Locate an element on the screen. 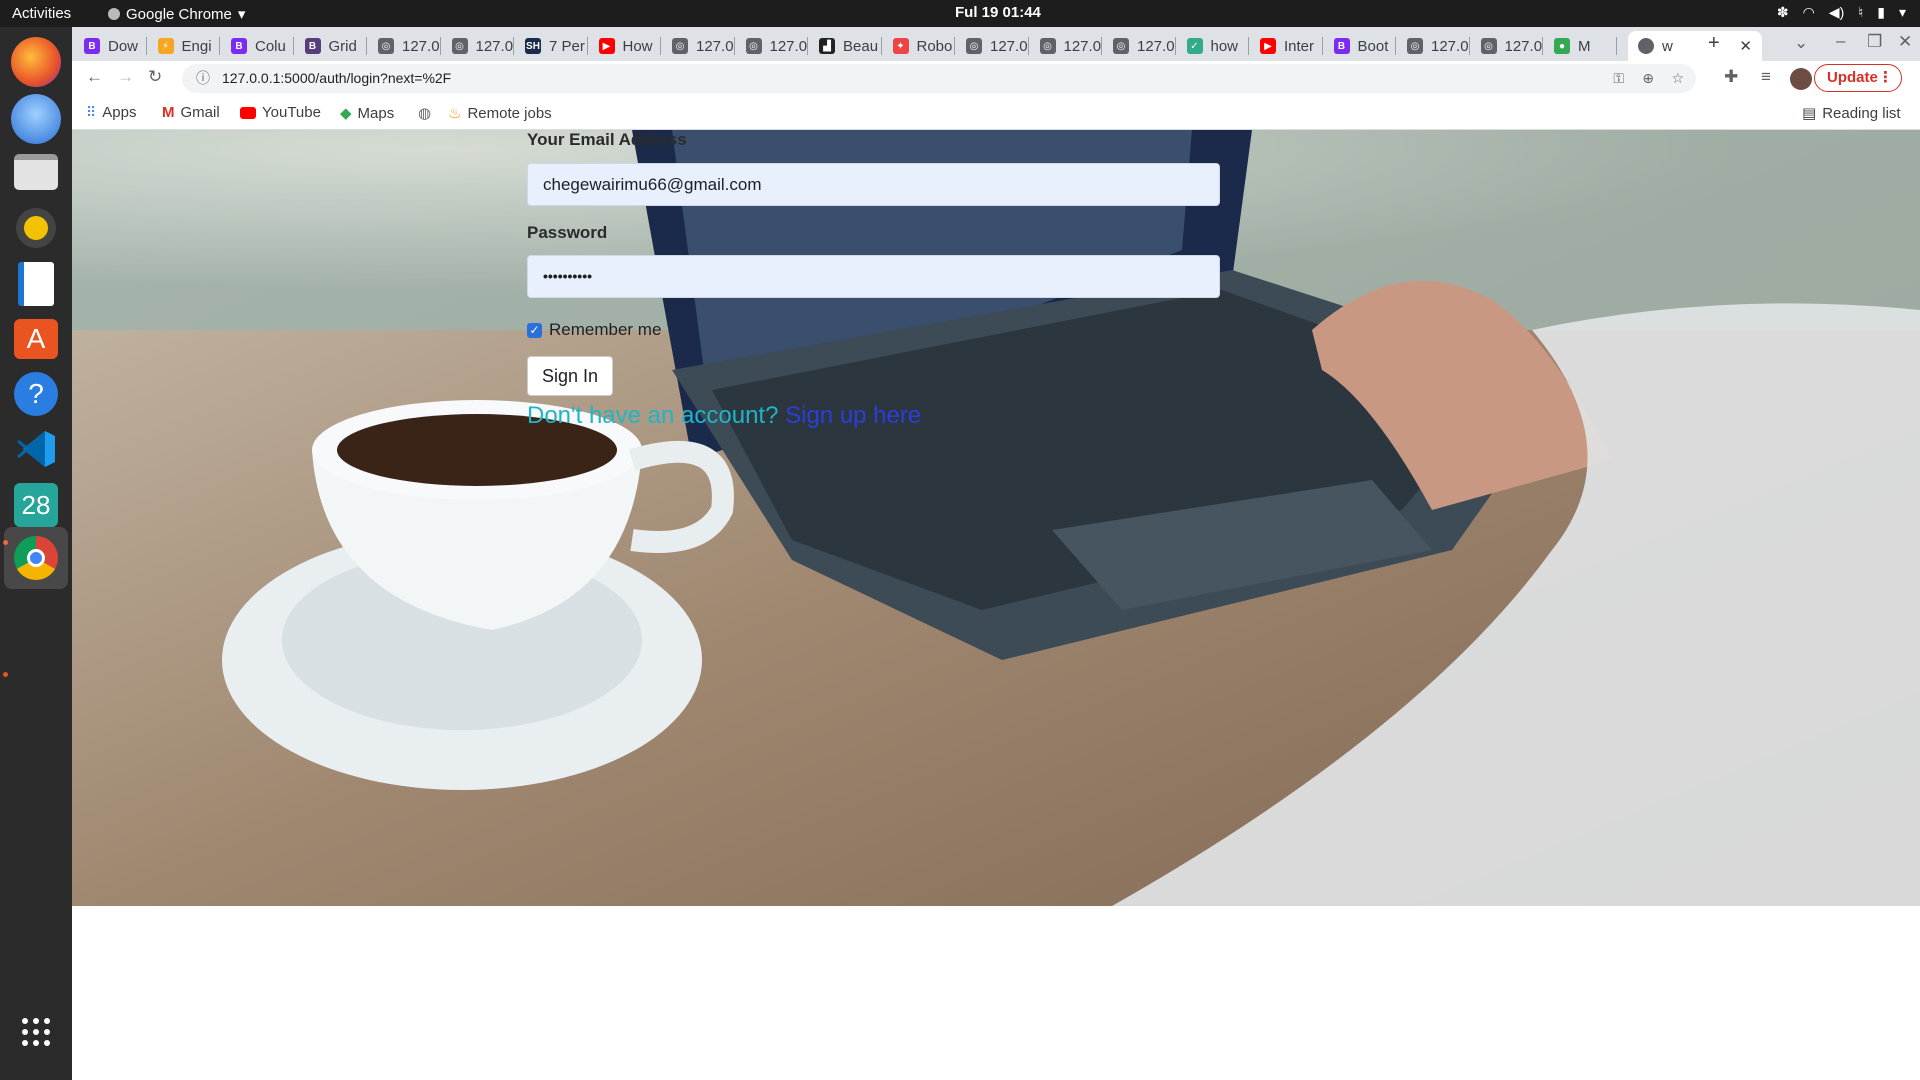 Image resolution: width=1920 pixels, height=1080 pixels. browser-tab: ✓ how is located at coordinates (1213, 46).